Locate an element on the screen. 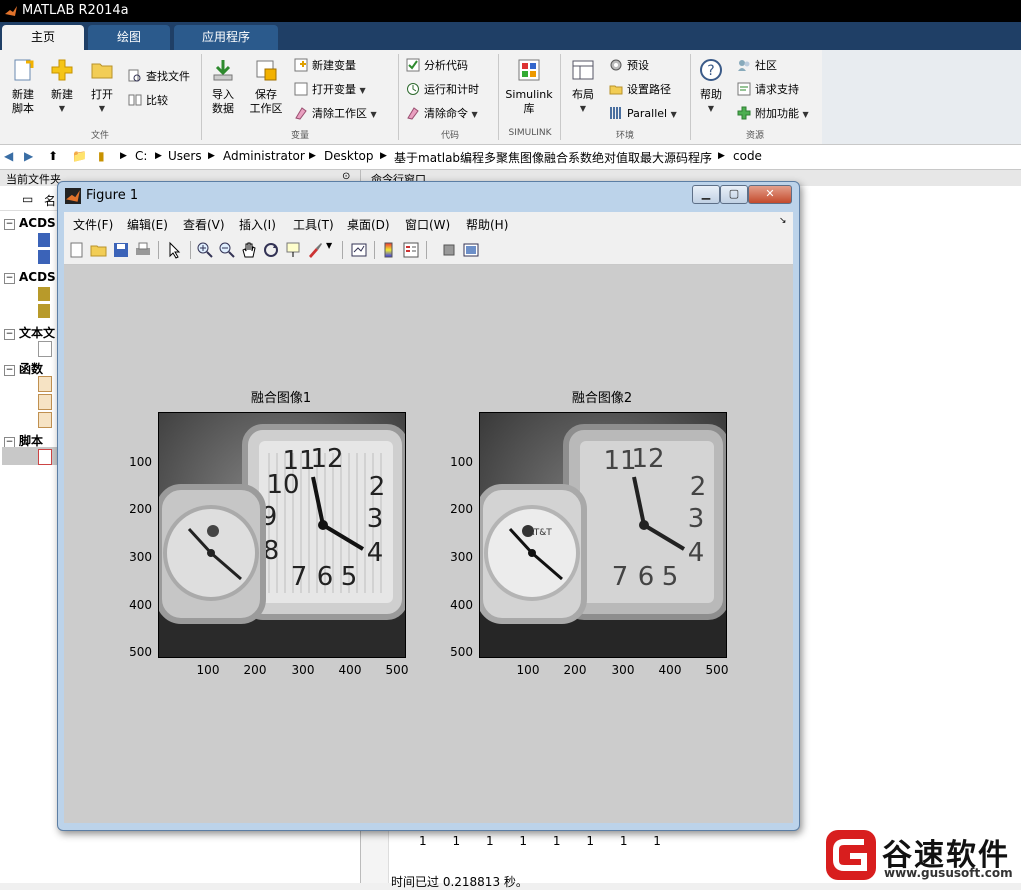 The width and height of the screenshot is (1021, 890). menu-file: 文件(F) is located at coordinates (93, 224).